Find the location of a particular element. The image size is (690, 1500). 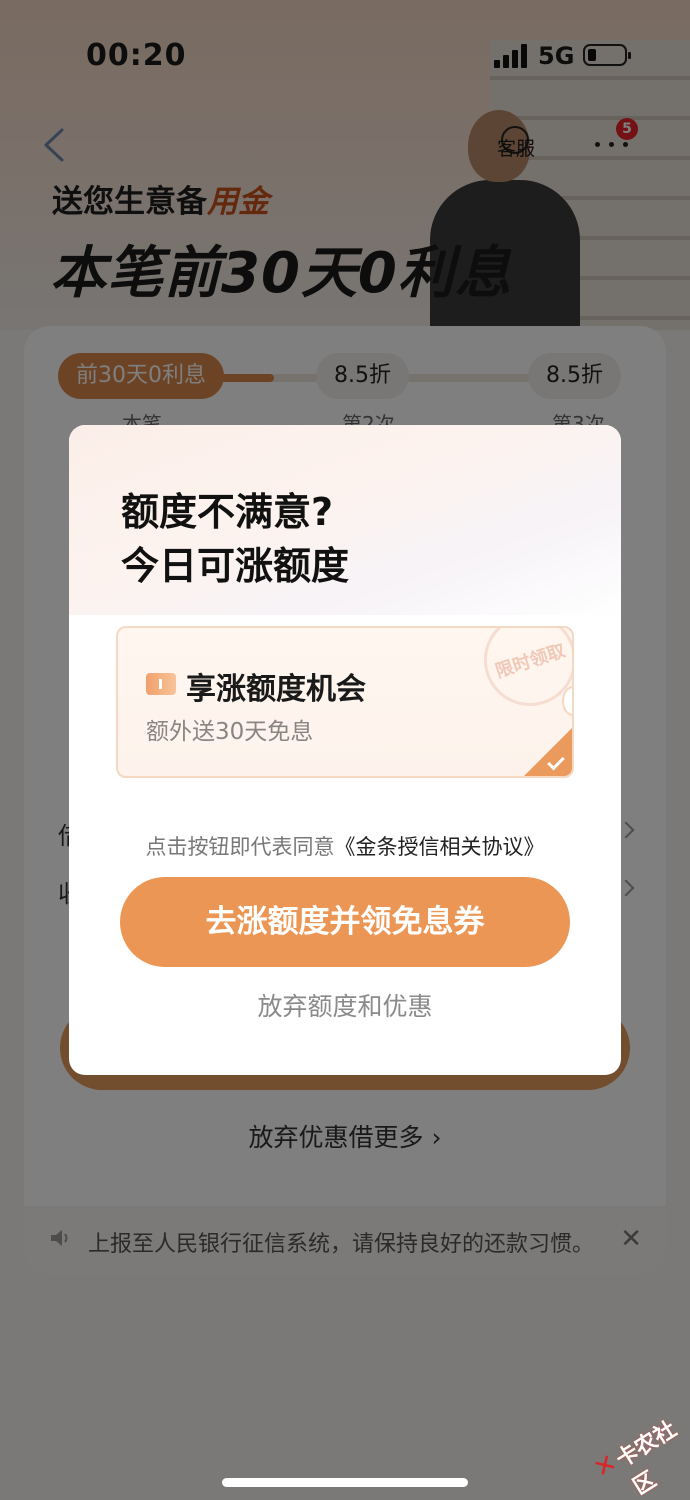

dialog-title-line2: 今日可涨额度 is located at coordinates (235, 566).